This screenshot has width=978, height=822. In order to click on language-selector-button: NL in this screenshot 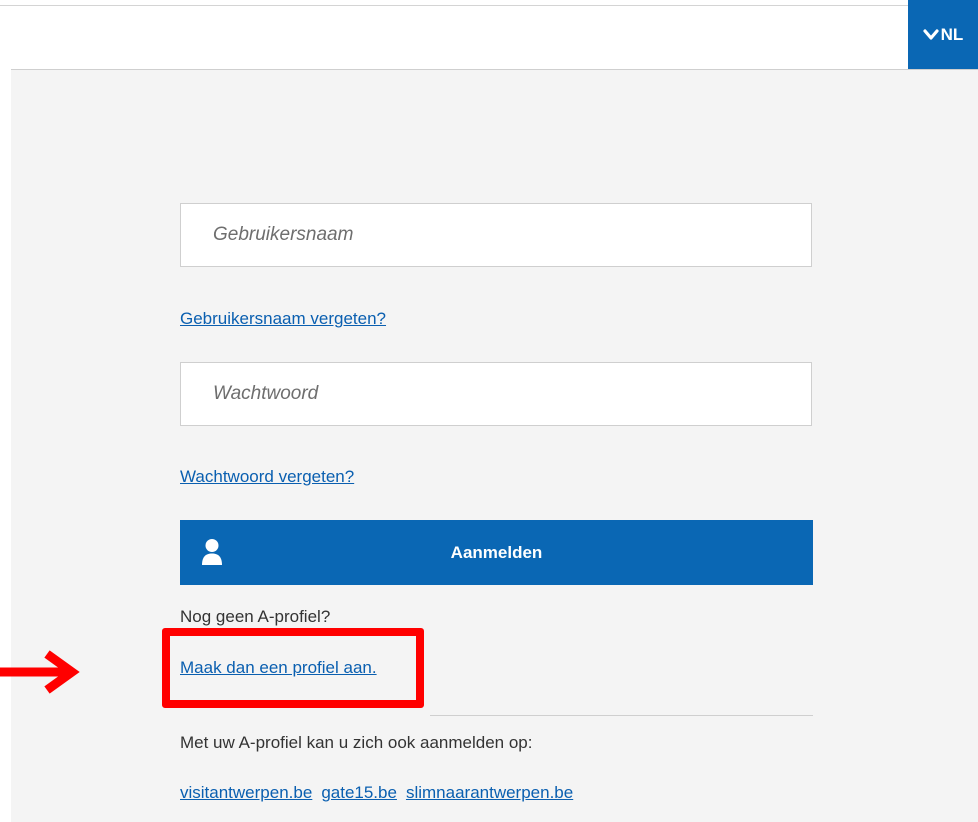, I will do `click(943, 34)`.